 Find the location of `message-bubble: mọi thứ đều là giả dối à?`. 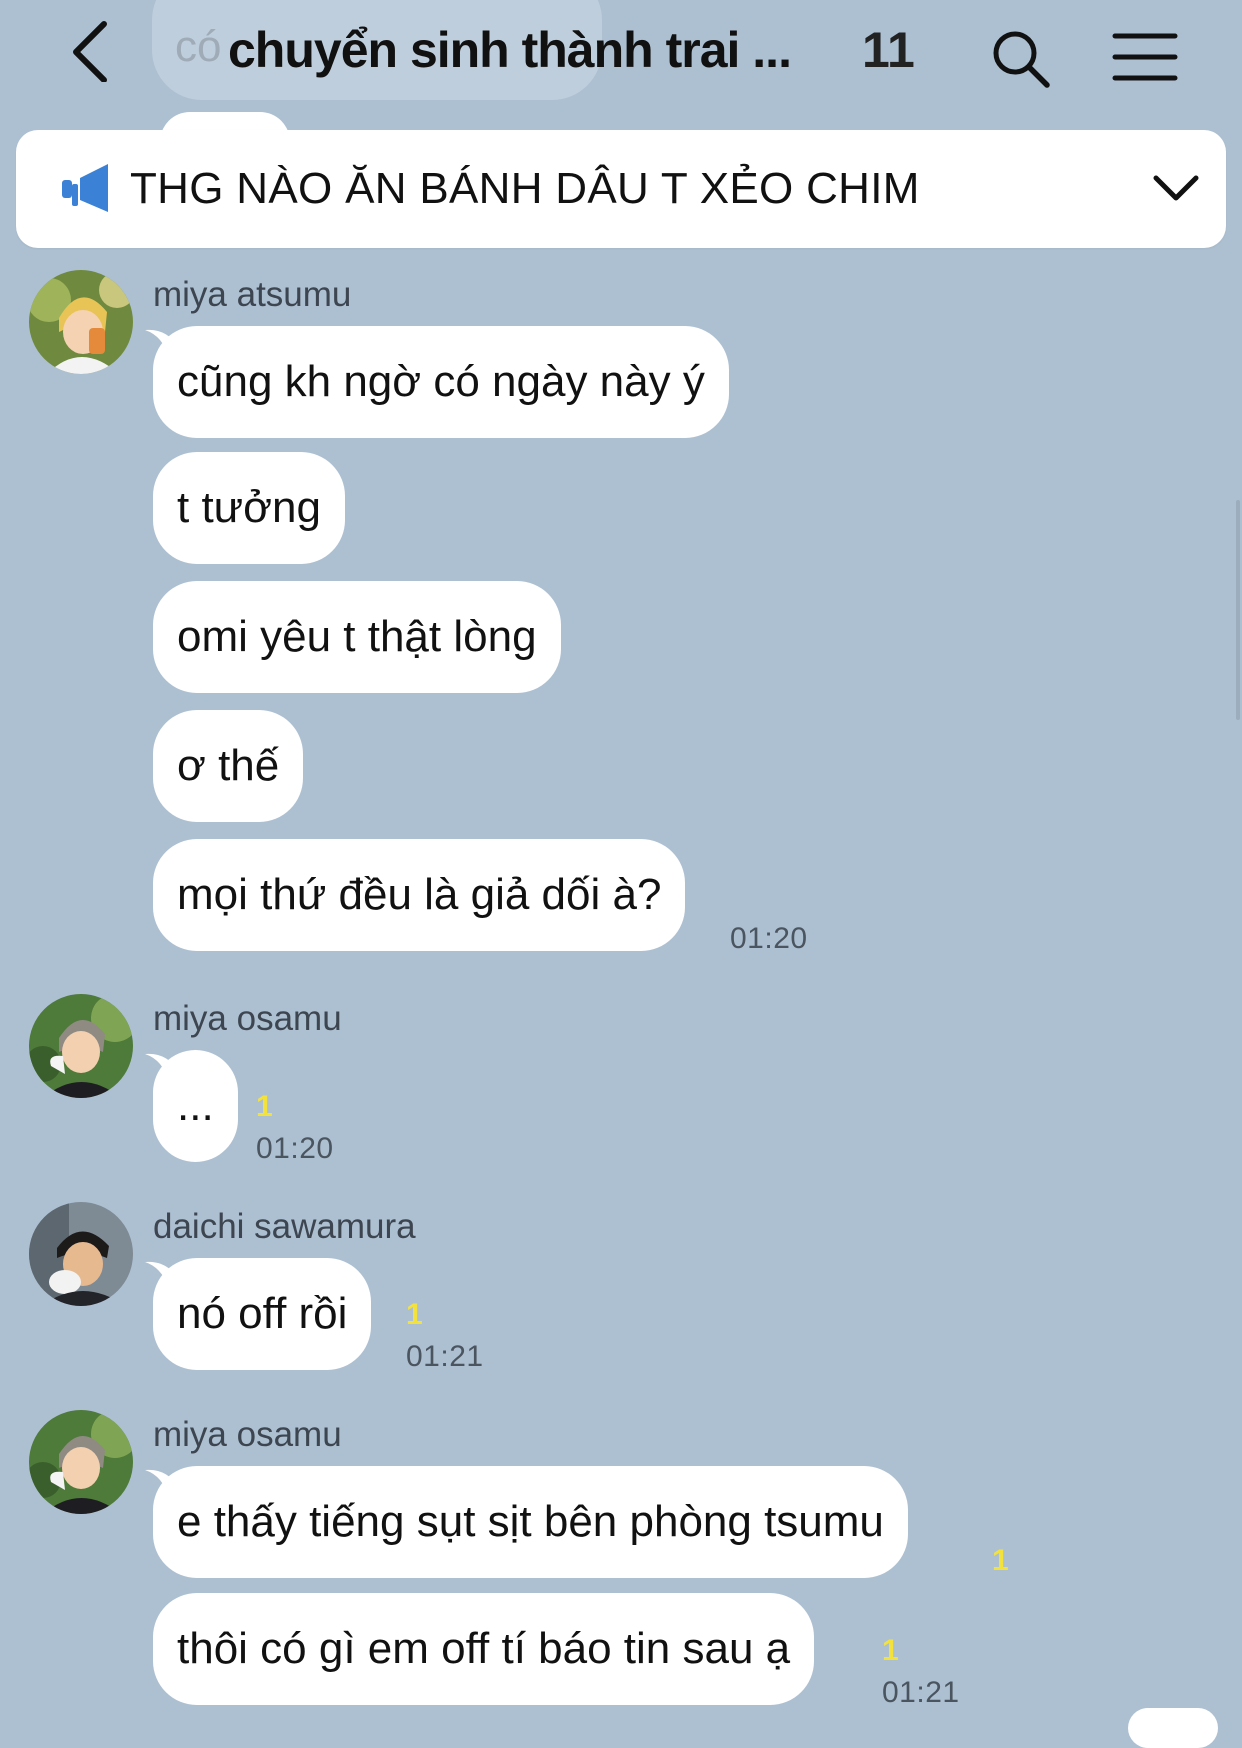

message-bubble: mọi thứ đều là giả dối à? is located at coordinates (419, 895).